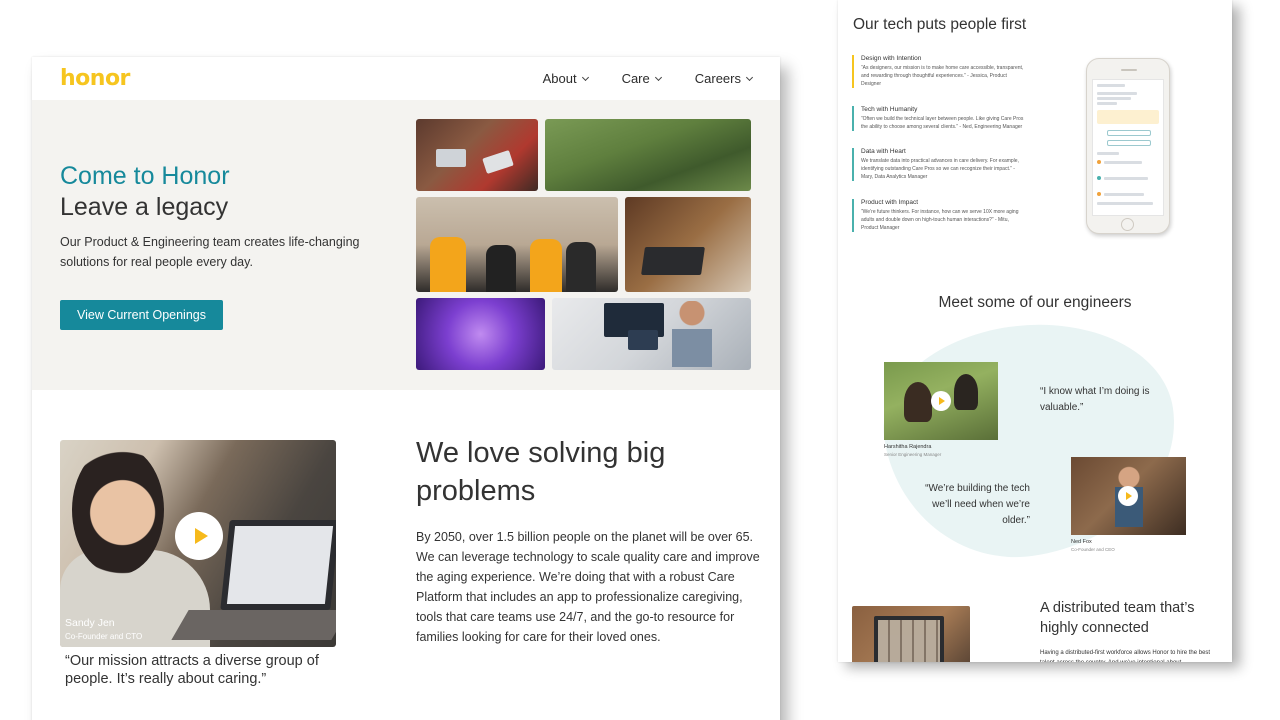 Image resolution: width=1280 pixels, height=720 pixels. What do you see at coordinates (651, 334) in the screenshot?
I see `team-photo-desk` at bounding box center [651, 334].